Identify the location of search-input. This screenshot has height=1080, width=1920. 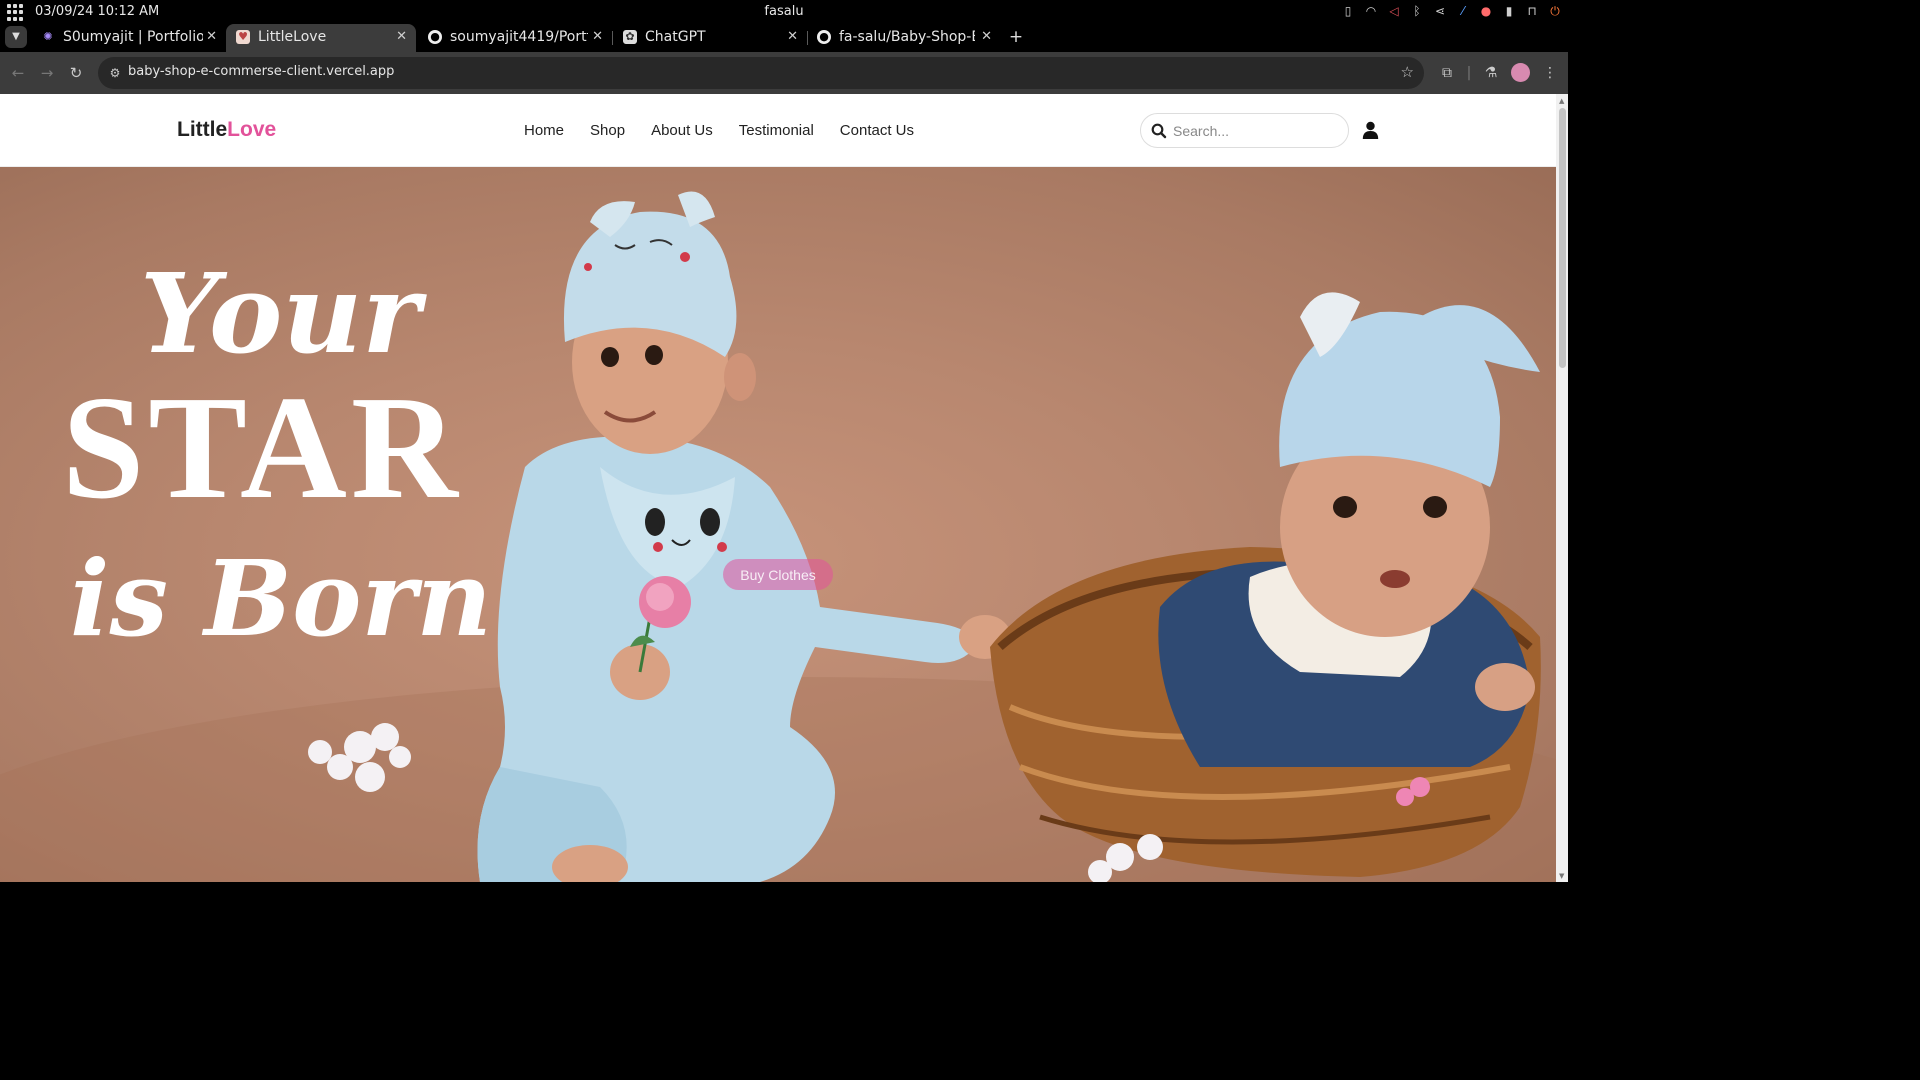
(1257, 131).